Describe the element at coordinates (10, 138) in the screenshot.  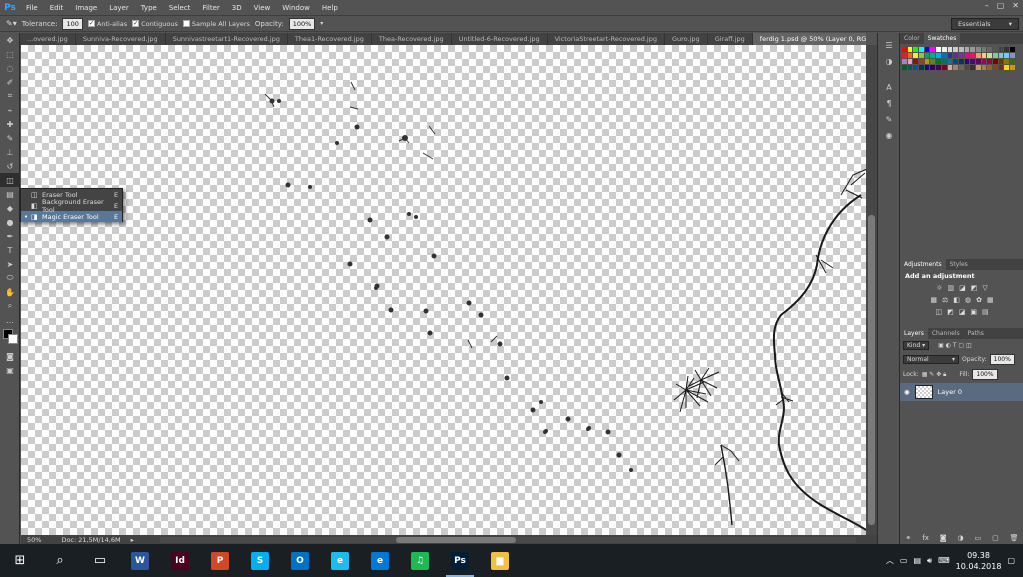
I see `brush-tool-icon: ✎` at that location.